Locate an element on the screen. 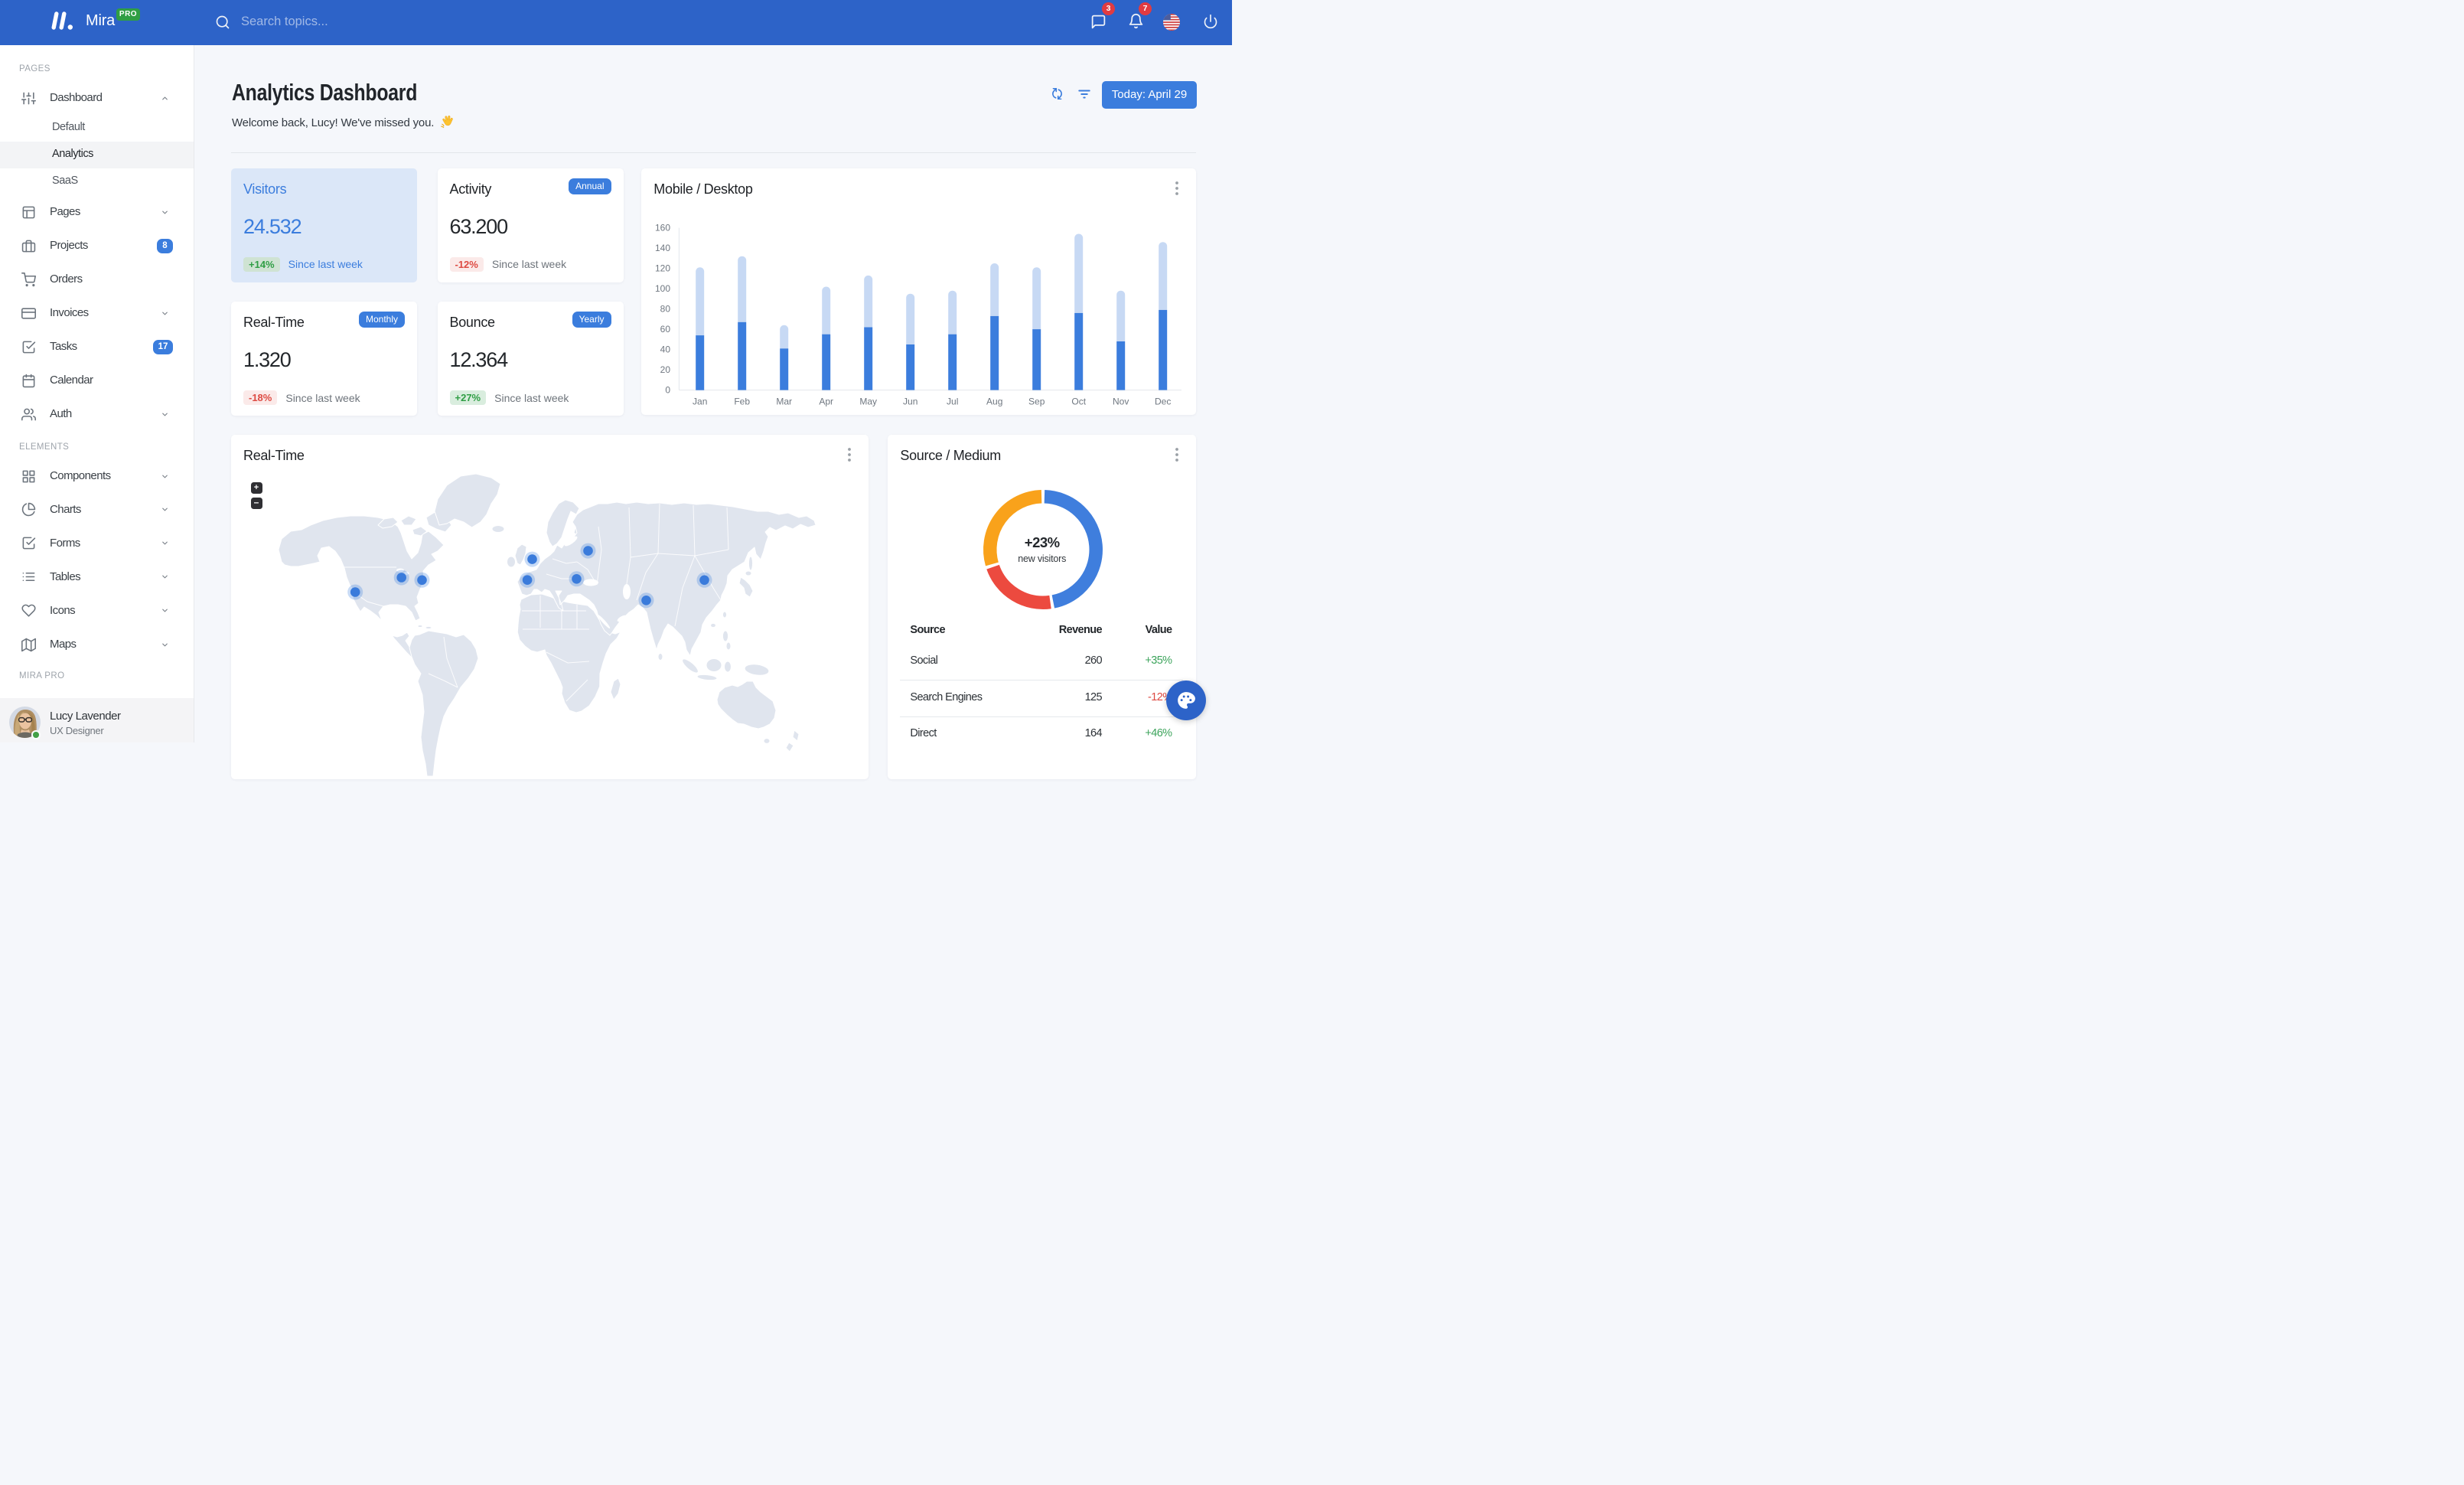  svg-text: 140 is located at coordinates (662, 248).